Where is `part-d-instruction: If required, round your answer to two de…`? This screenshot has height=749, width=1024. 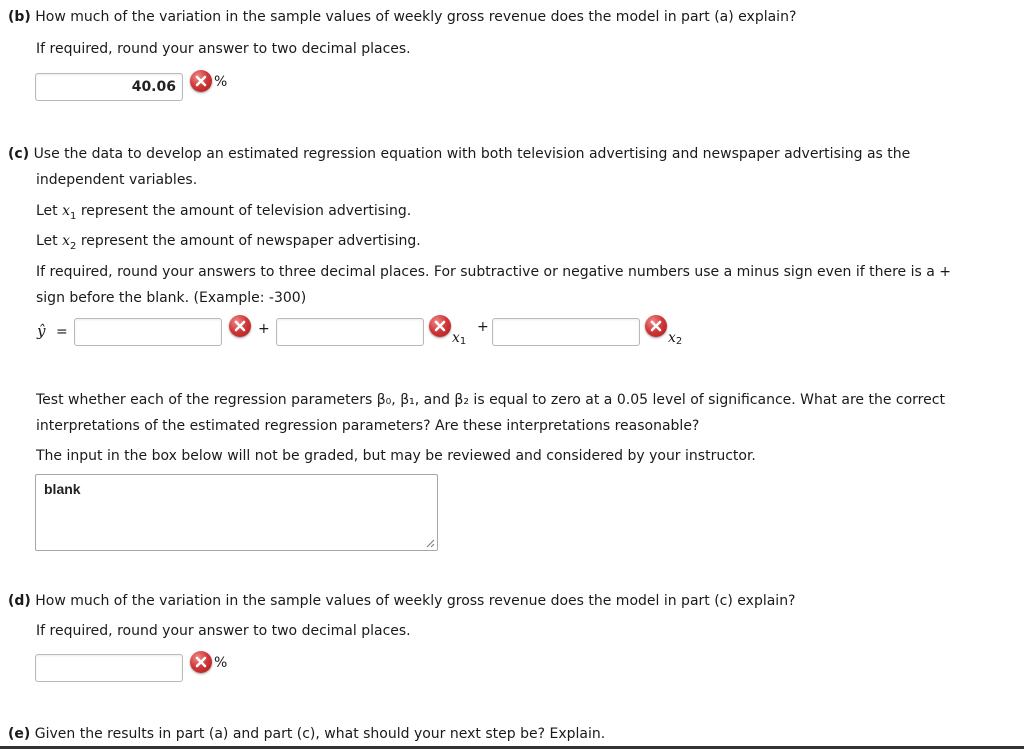
part-d-instruction: If required, round your answer to two de… is located at coordinates (223, 631).